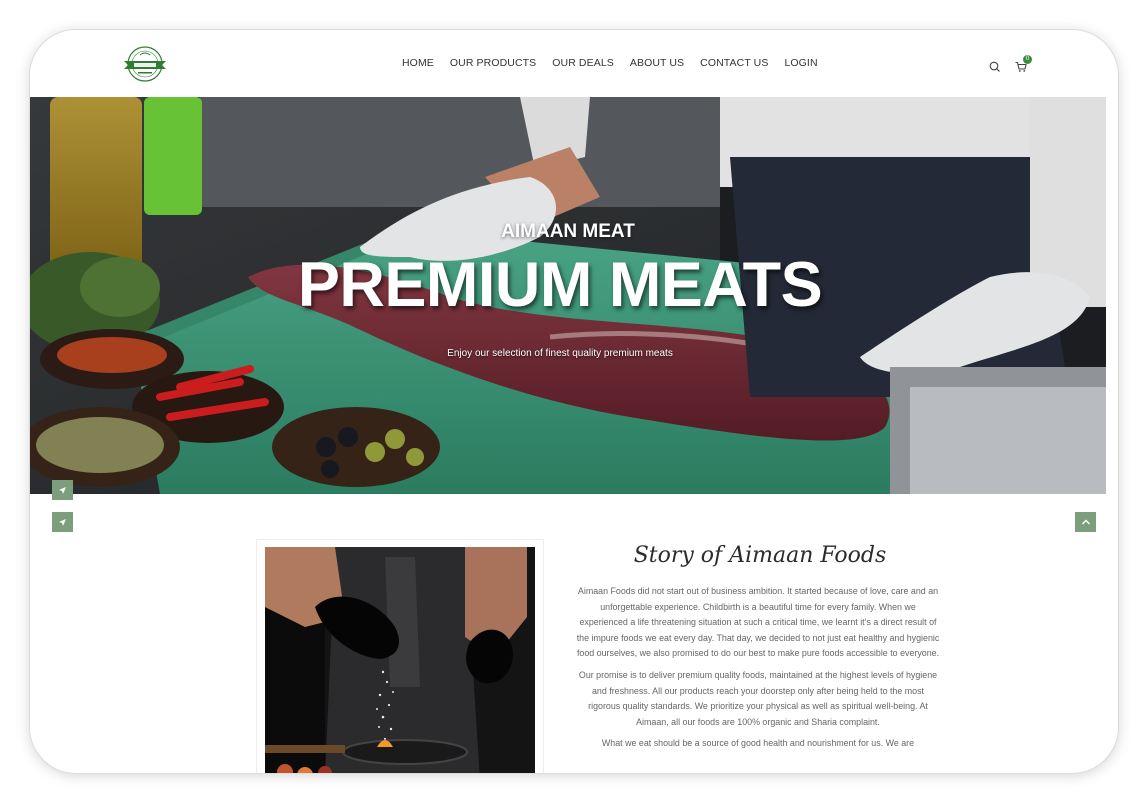 This screenshot has height=803, width=1148. Describe the element at coordinates (734, 63) in the screenshot. I see `nav-contact-us: CONTACT US` at that location.